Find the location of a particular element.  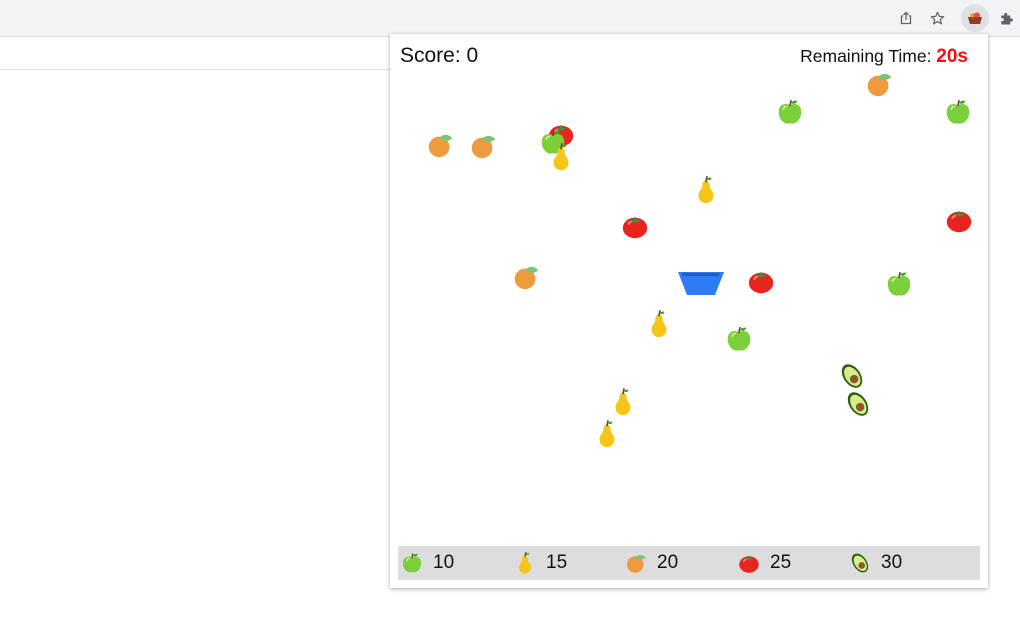

legend-points: 15 is located at coordinates (557, 562).